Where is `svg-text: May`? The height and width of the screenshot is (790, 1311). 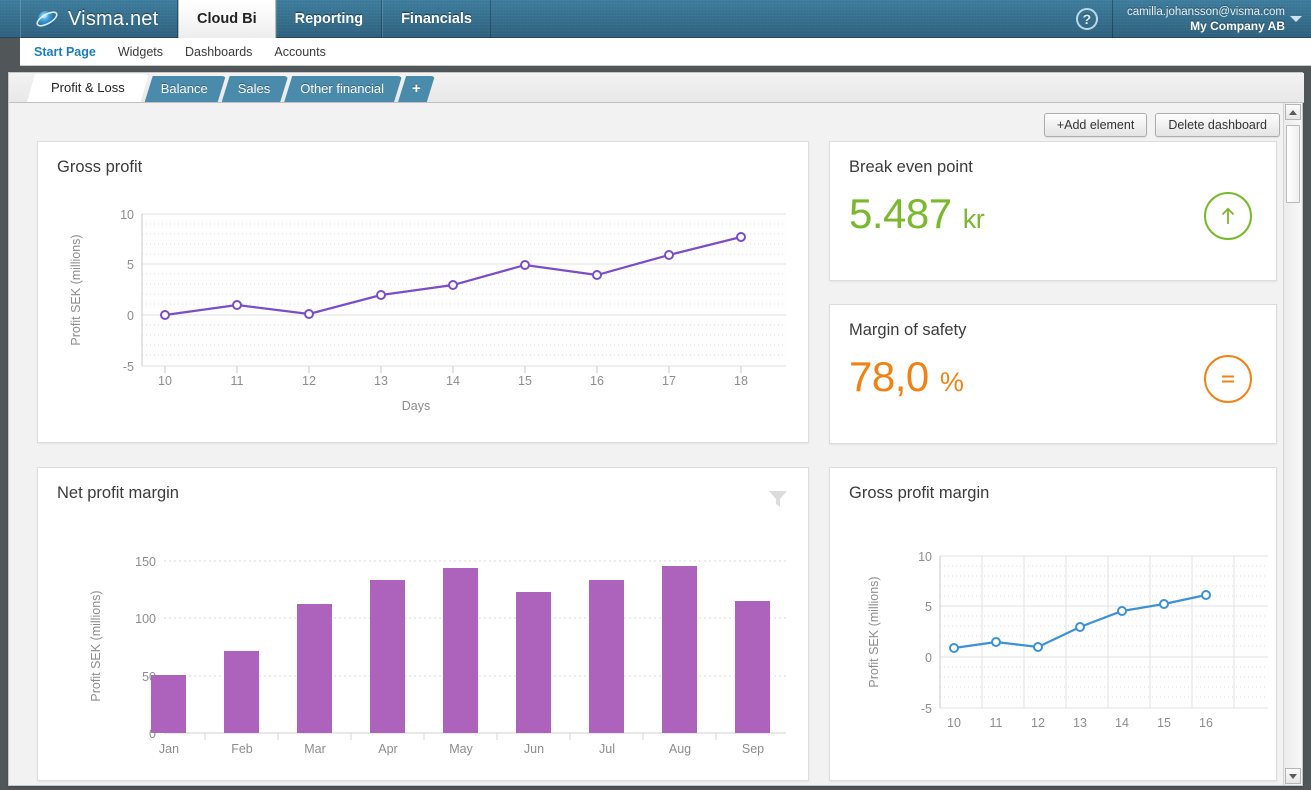 svg-text: May is located at coordinates (461, 749).